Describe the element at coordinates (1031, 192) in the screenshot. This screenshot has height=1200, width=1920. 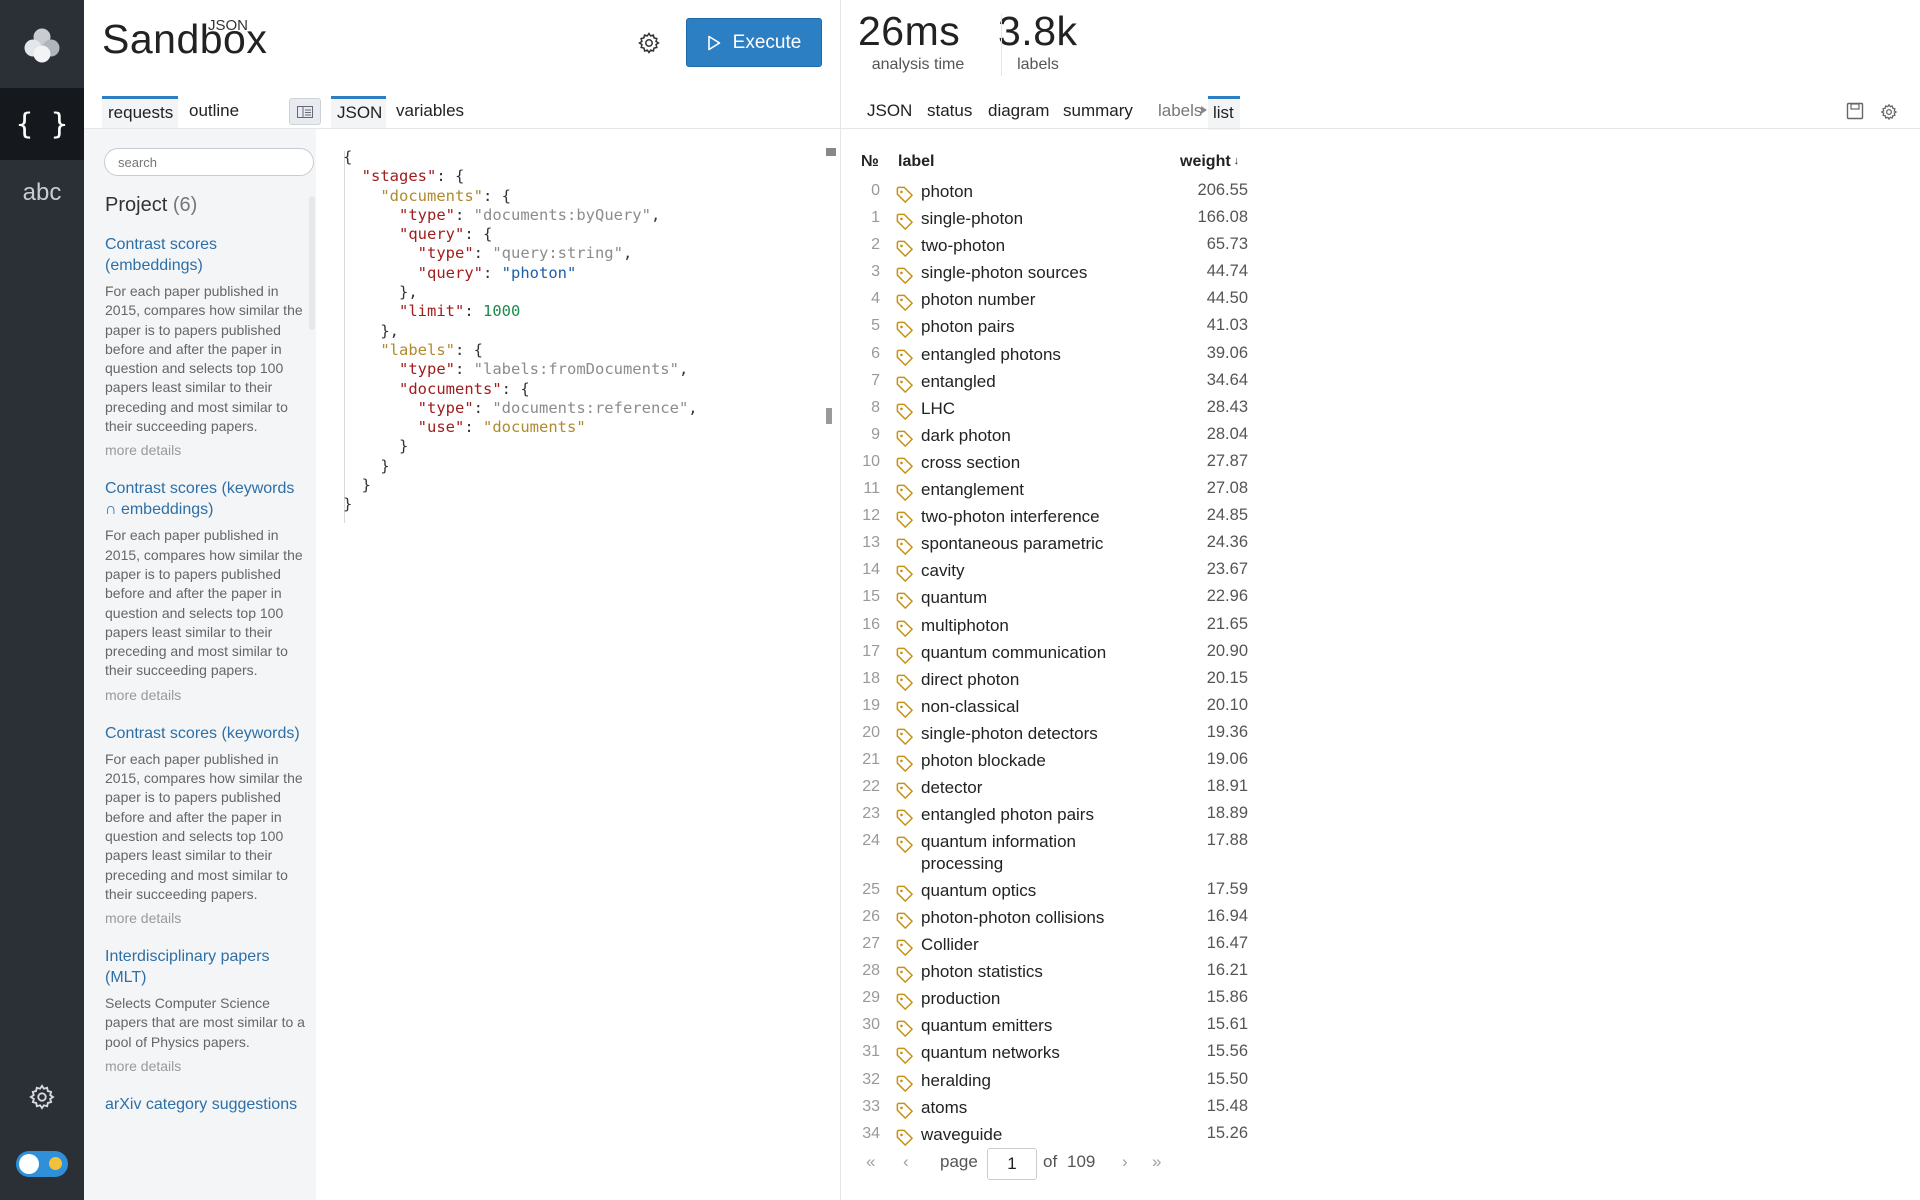
I see `row-label: photon` at that location.